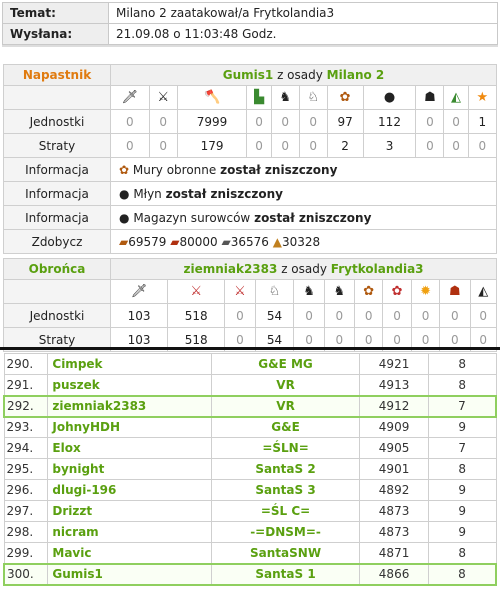 This screenshot has width=500, height=591. I want to click on tribe-link: SantaS 2, so click(285, 469).